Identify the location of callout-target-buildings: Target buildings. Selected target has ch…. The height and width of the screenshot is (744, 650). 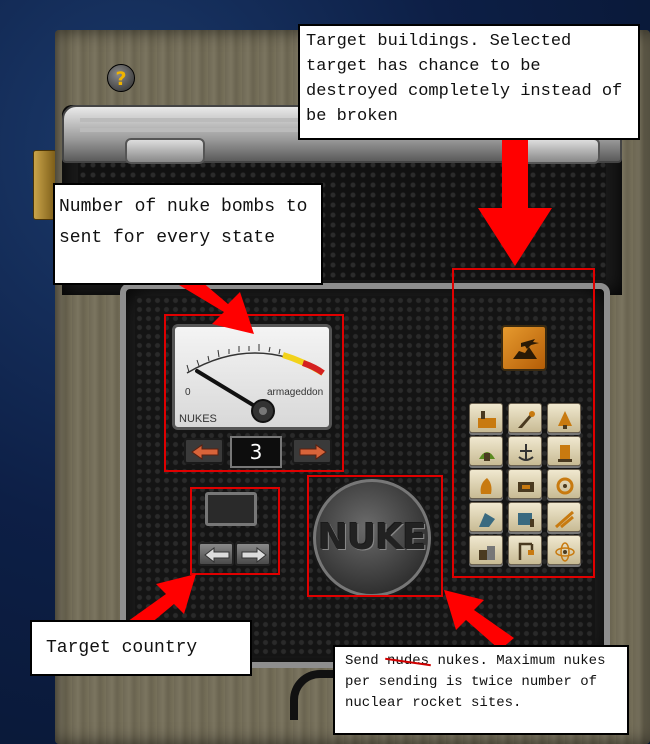
(469, 82).